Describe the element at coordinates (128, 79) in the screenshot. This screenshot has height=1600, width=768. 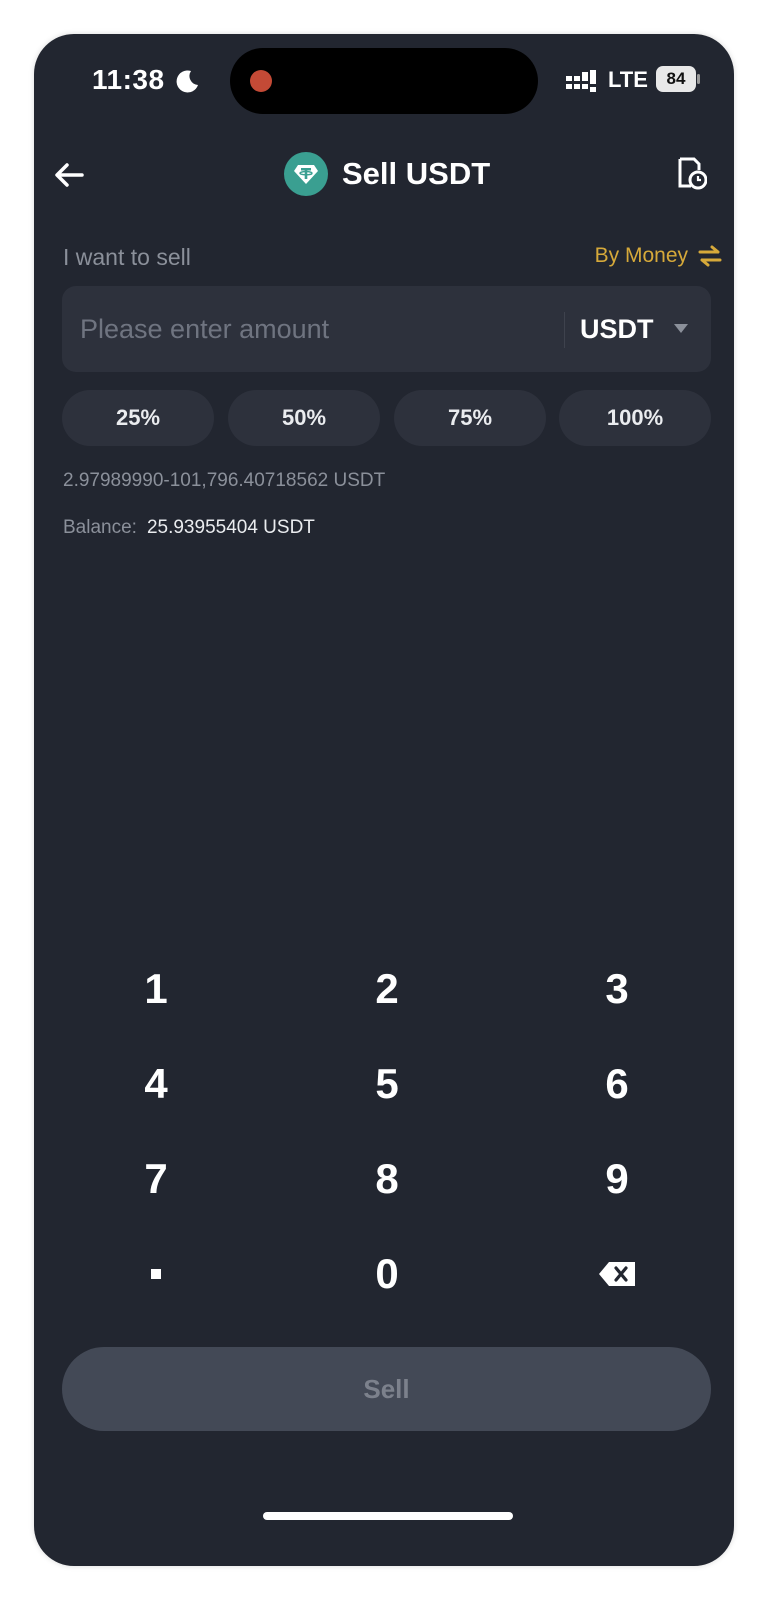
I see `status-time: 11:38` at that location.